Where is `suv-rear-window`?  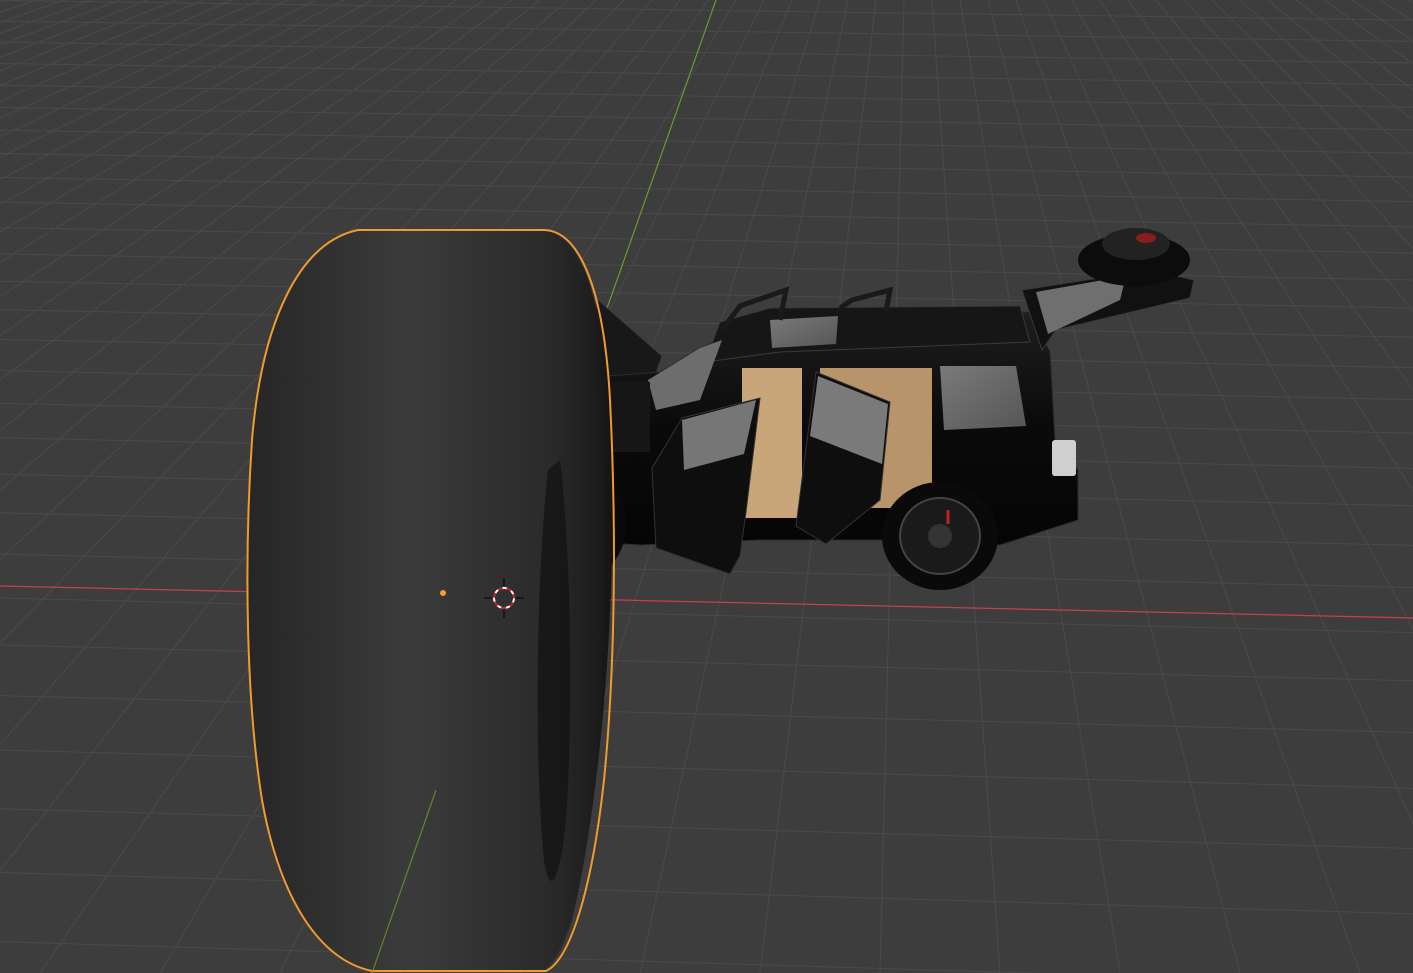 suv-rear-window is located at coordinates (983, 398).